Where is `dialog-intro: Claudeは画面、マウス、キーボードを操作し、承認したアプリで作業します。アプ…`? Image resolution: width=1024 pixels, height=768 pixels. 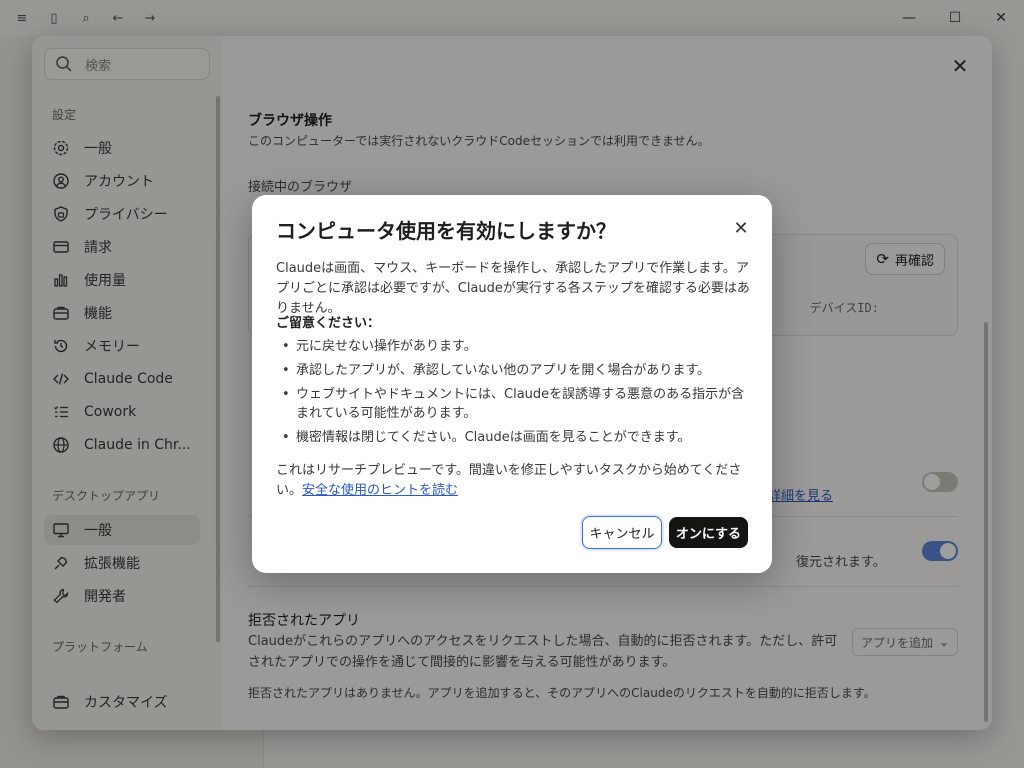 dialog-intro: Claudeは画面、マウス、キーボードを操作し、承認したアプリで作業します。アプ… is located at coordinates (513, 288).